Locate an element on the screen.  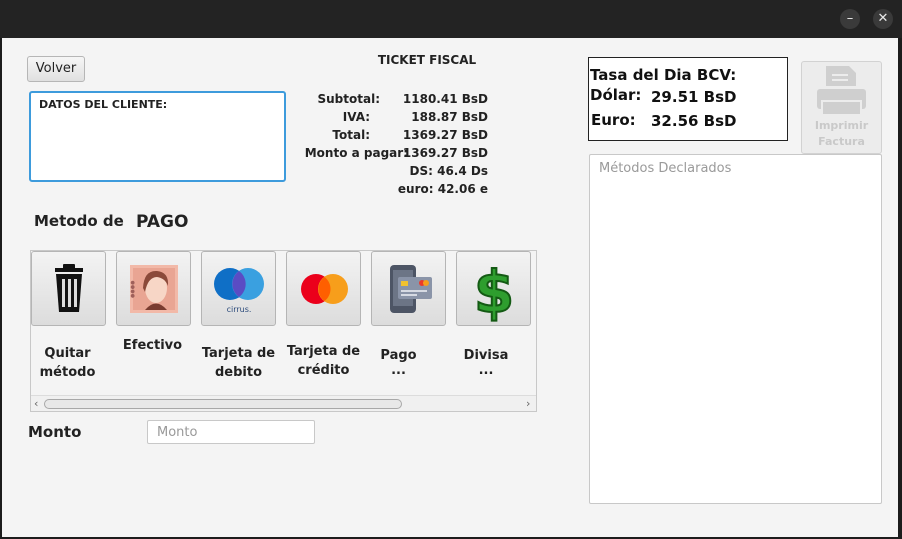
efectivo-label: Efectivo is located at coordinates (152, 345).